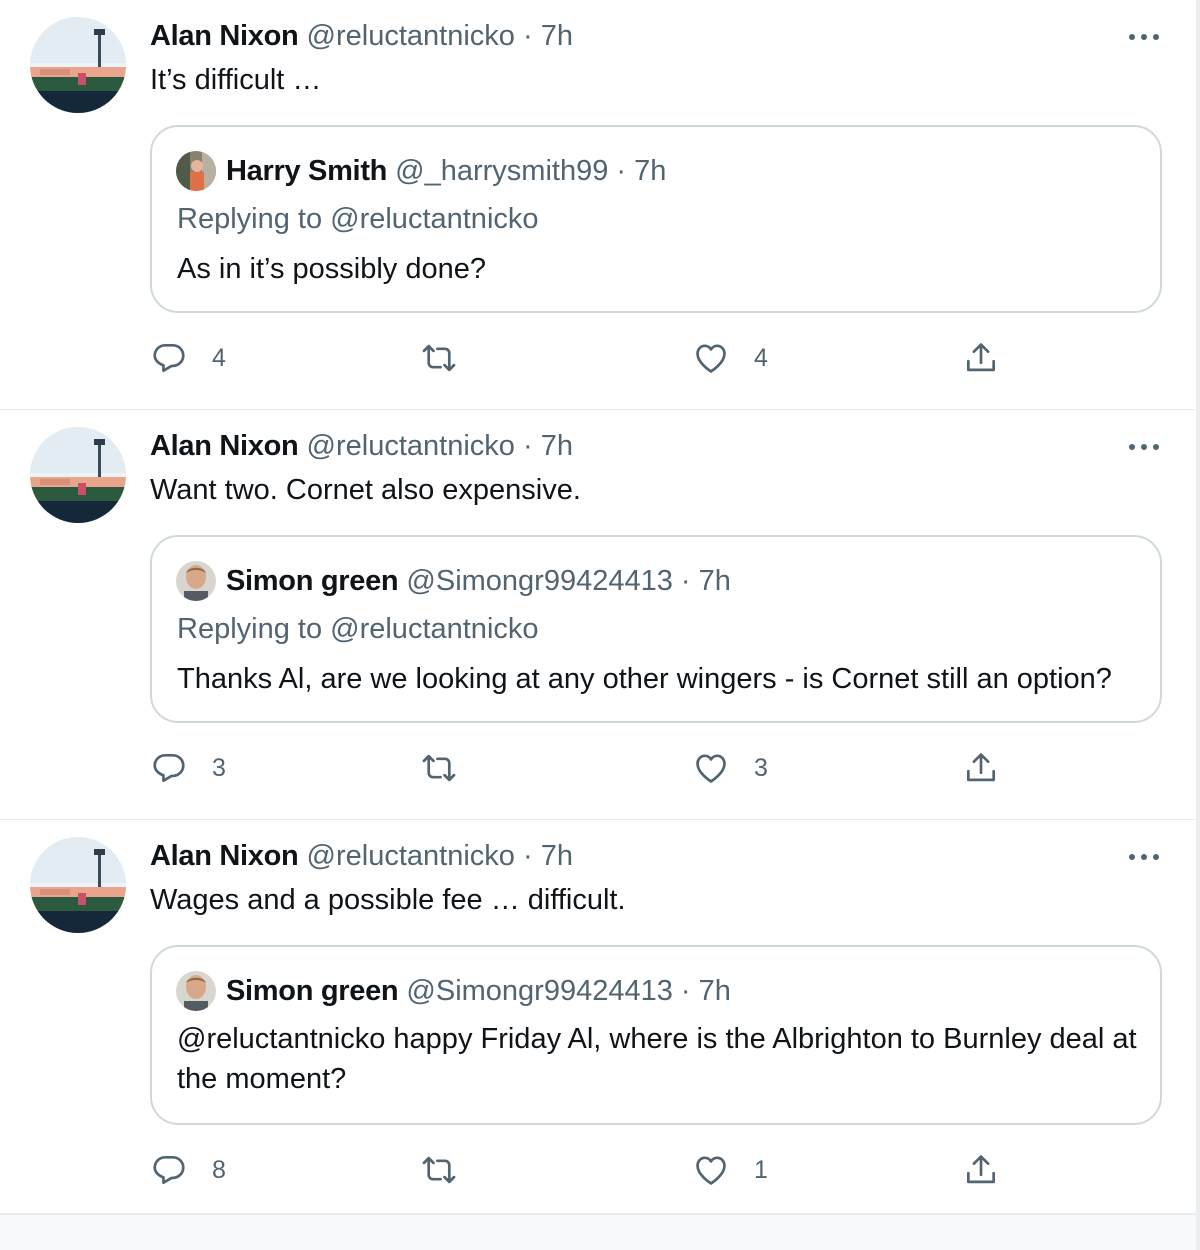 The width and height of the screenshot is (1200, 1250). Describe the element at coordinates (188, 1170) in the screenshot. I see `reply-button: 8` at that location.